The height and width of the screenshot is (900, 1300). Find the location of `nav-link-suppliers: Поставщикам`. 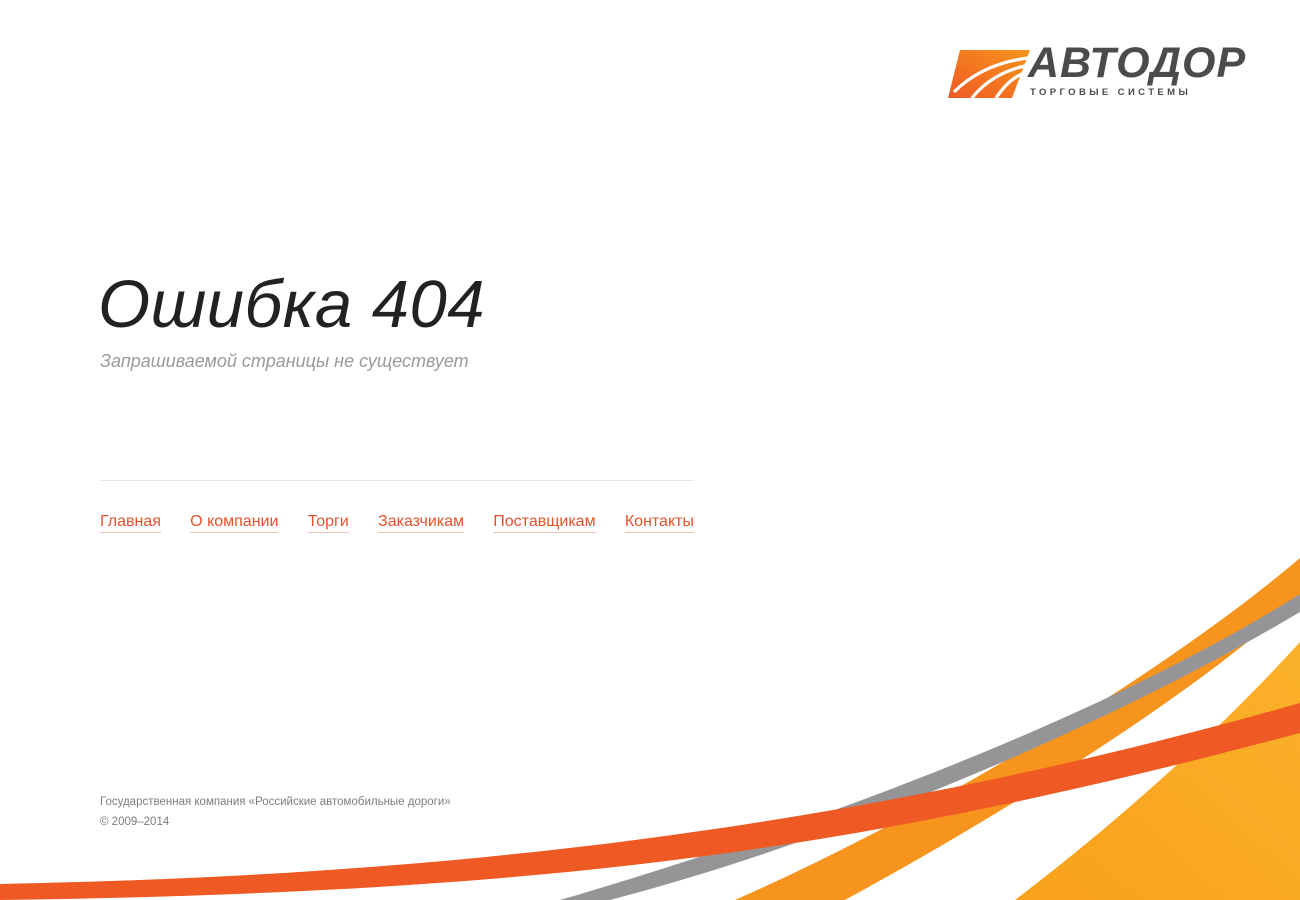

nav-link-suppliers: Поставщикам is located at coordinates (544, 523).